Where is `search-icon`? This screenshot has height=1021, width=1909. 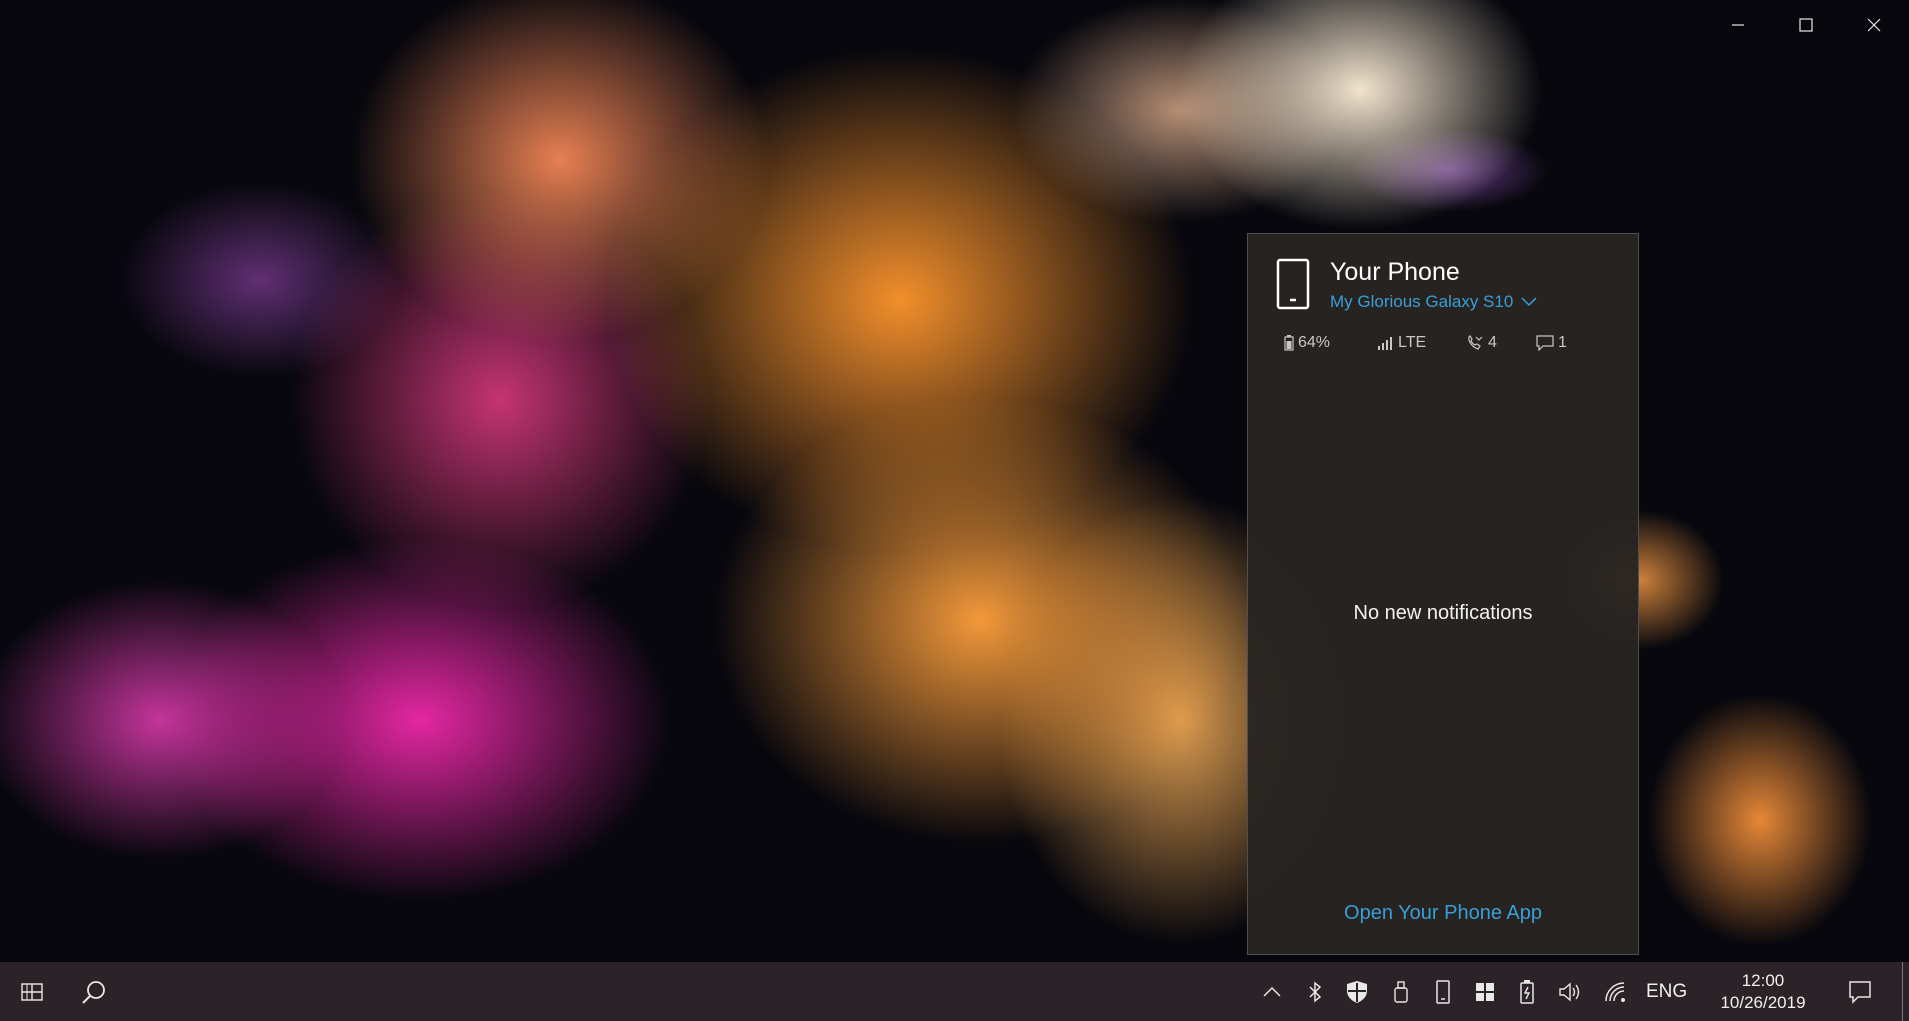 search-icon is located at coordinates (93, 992).